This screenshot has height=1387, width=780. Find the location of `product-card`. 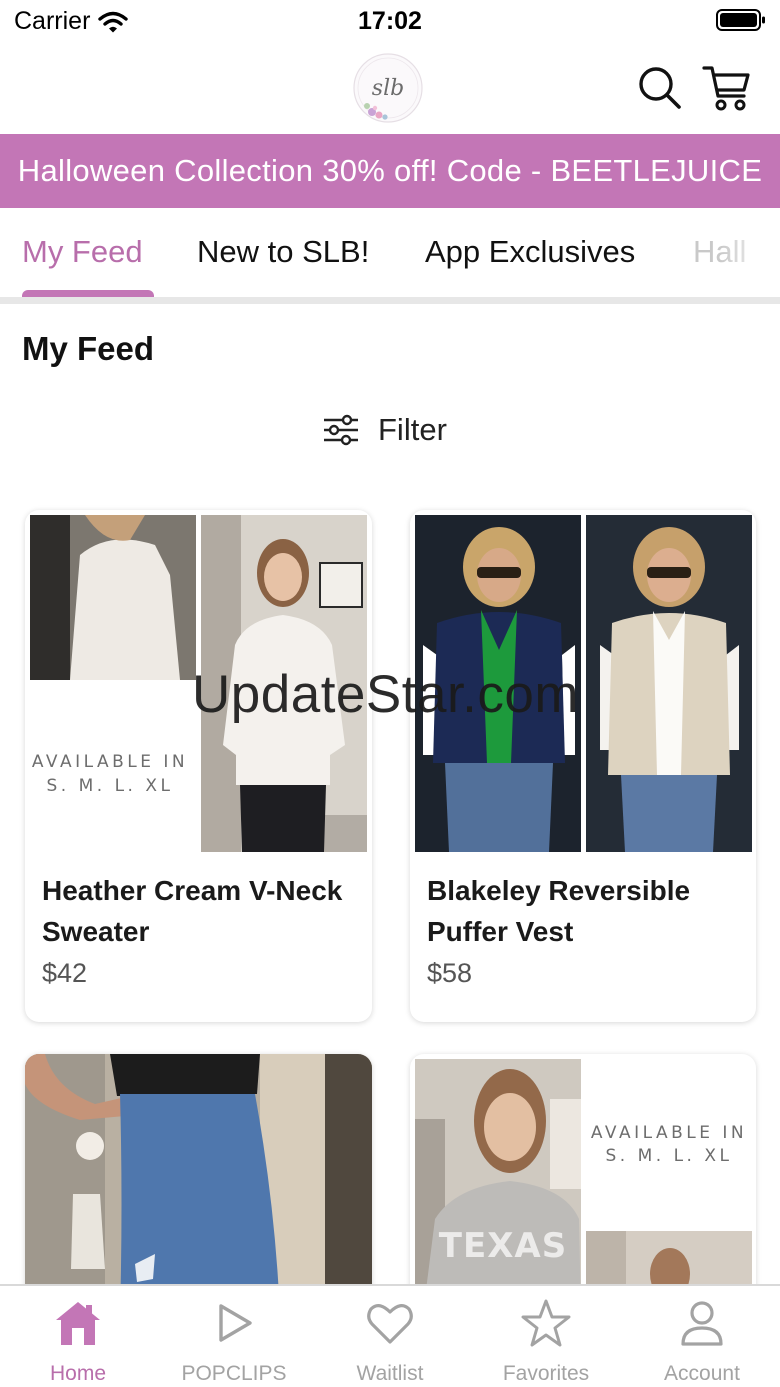

product-card is located at coordinates (198, 1184).